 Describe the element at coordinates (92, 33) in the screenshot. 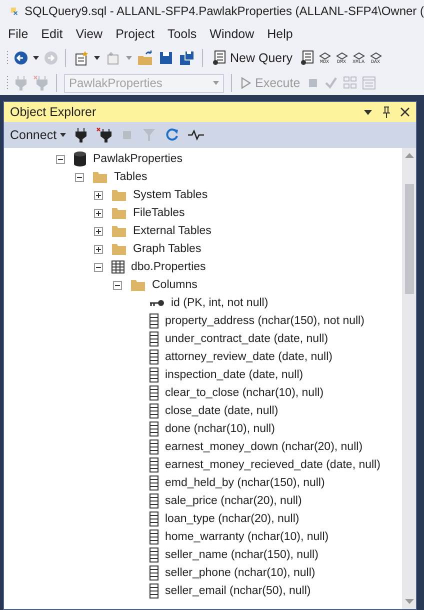

I see `menu-item: View` at that location.